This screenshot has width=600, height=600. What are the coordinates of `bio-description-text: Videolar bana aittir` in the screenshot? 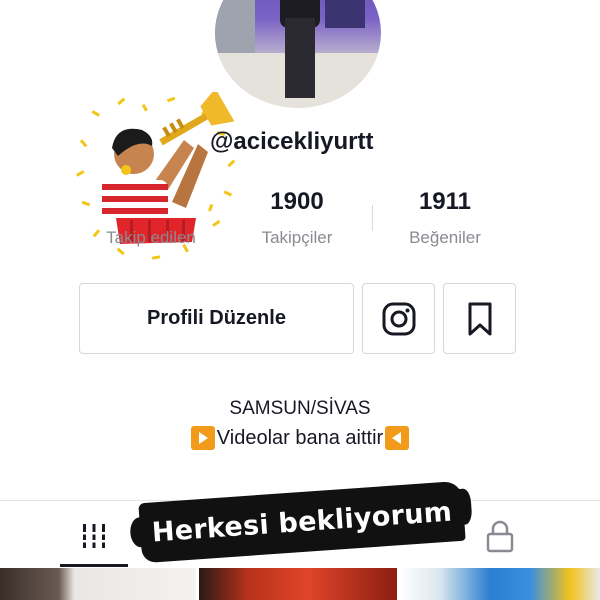 It's located at (300, 437).